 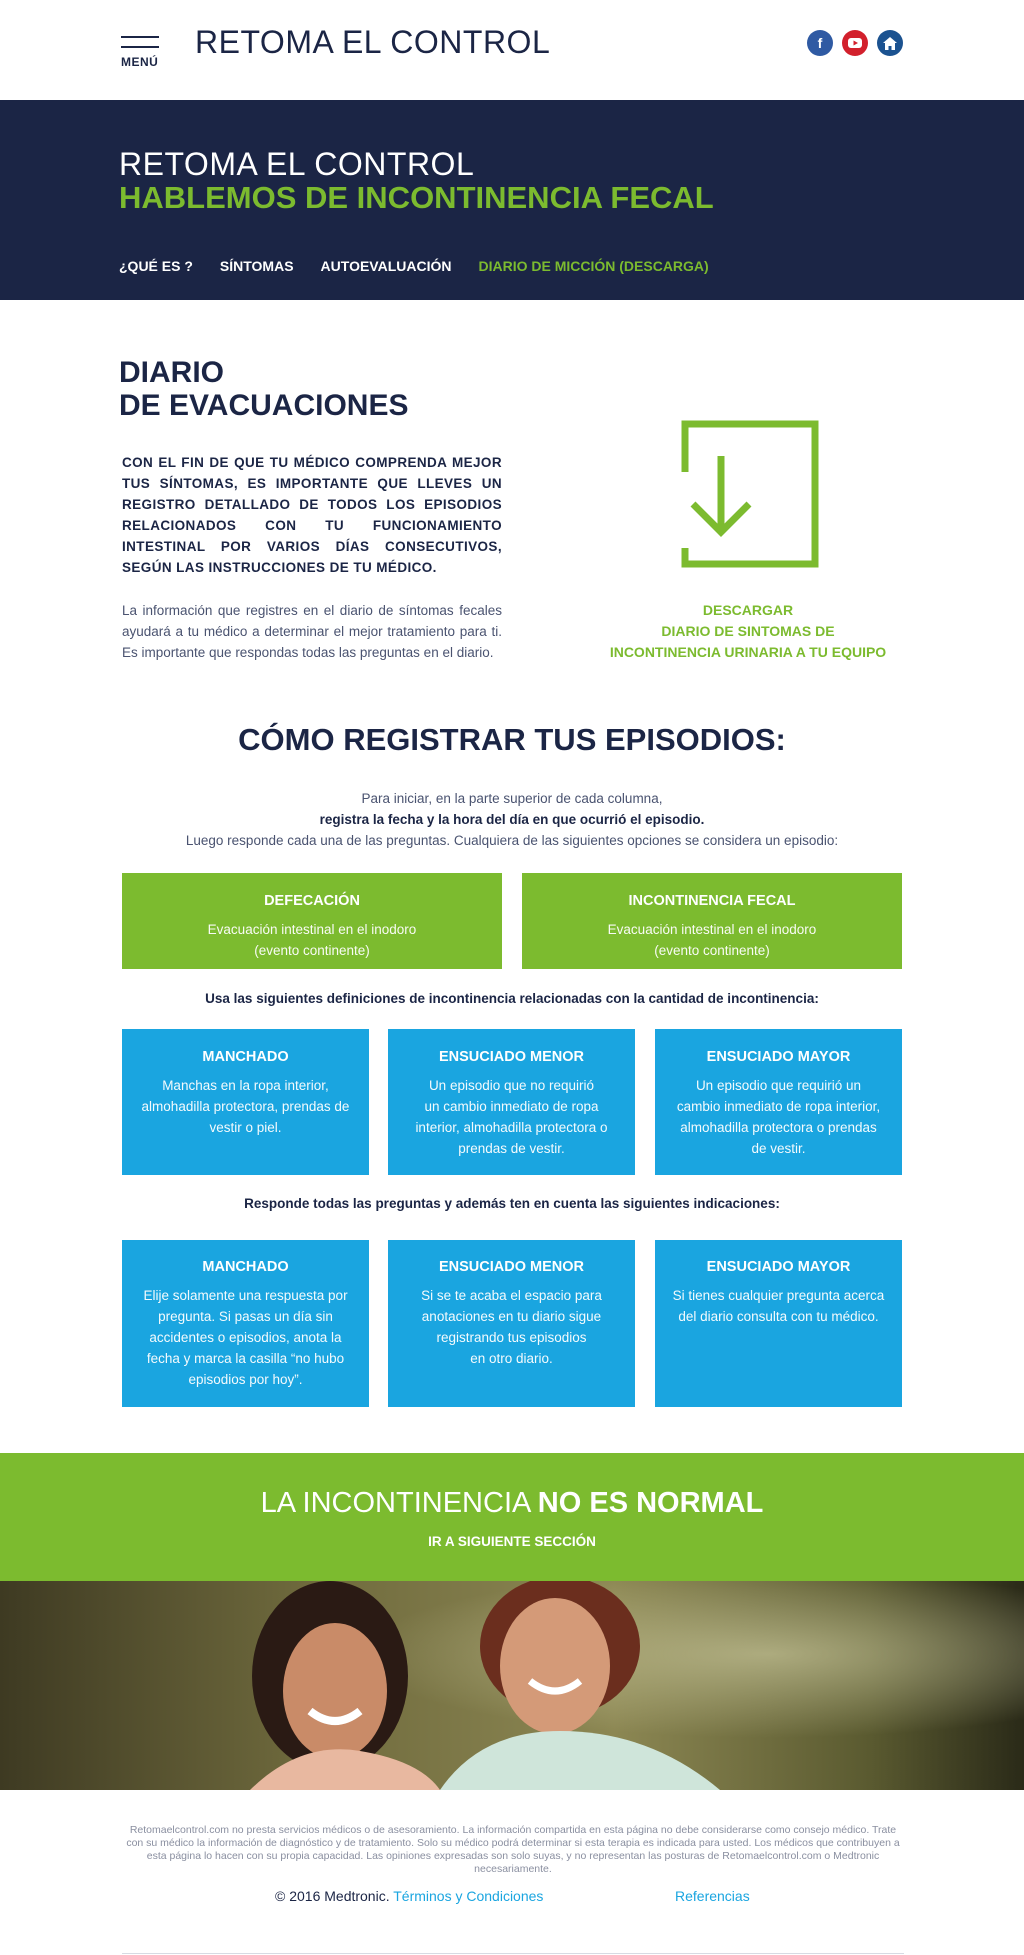 What do you see at coordinates (140, 52) in the screenshot?
I see `menu-button: MENÚ` at bounding box center [140, 52].